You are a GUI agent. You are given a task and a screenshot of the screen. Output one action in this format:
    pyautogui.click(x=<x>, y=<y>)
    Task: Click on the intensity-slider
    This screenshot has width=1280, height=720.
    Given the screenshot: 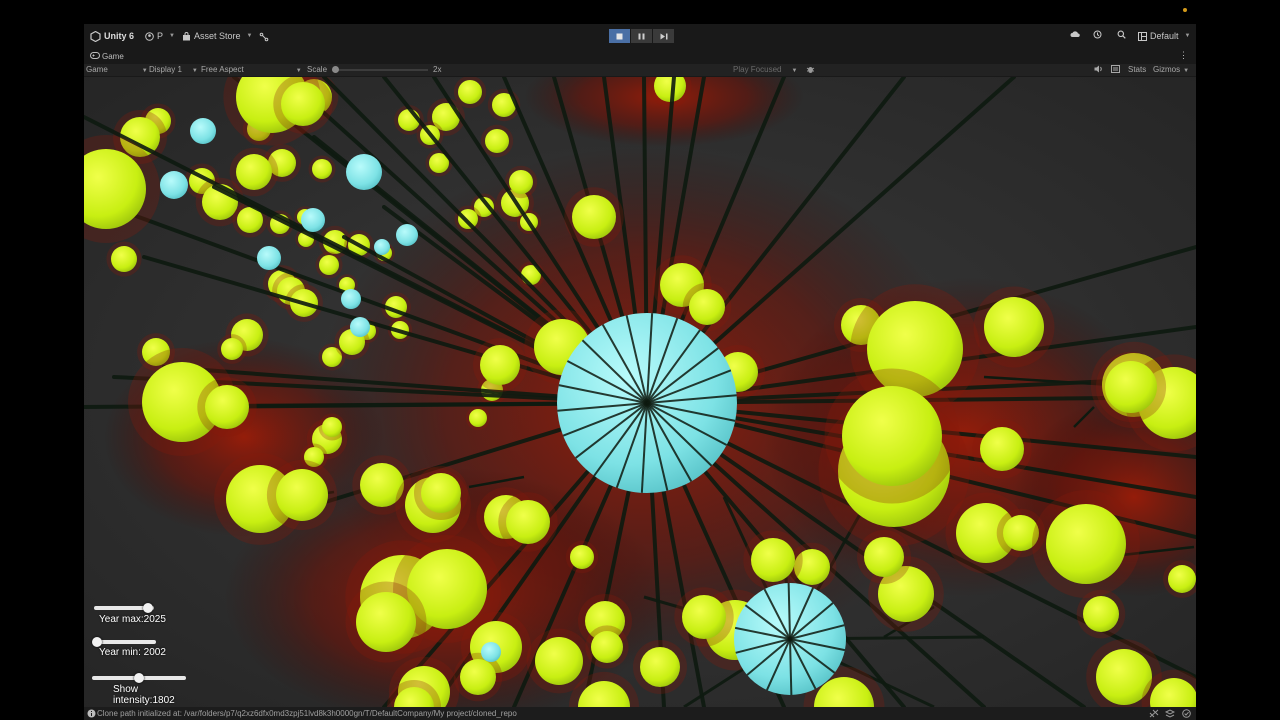 What is the action you would take?
    pyautogui.click(x=139, y=678)
    